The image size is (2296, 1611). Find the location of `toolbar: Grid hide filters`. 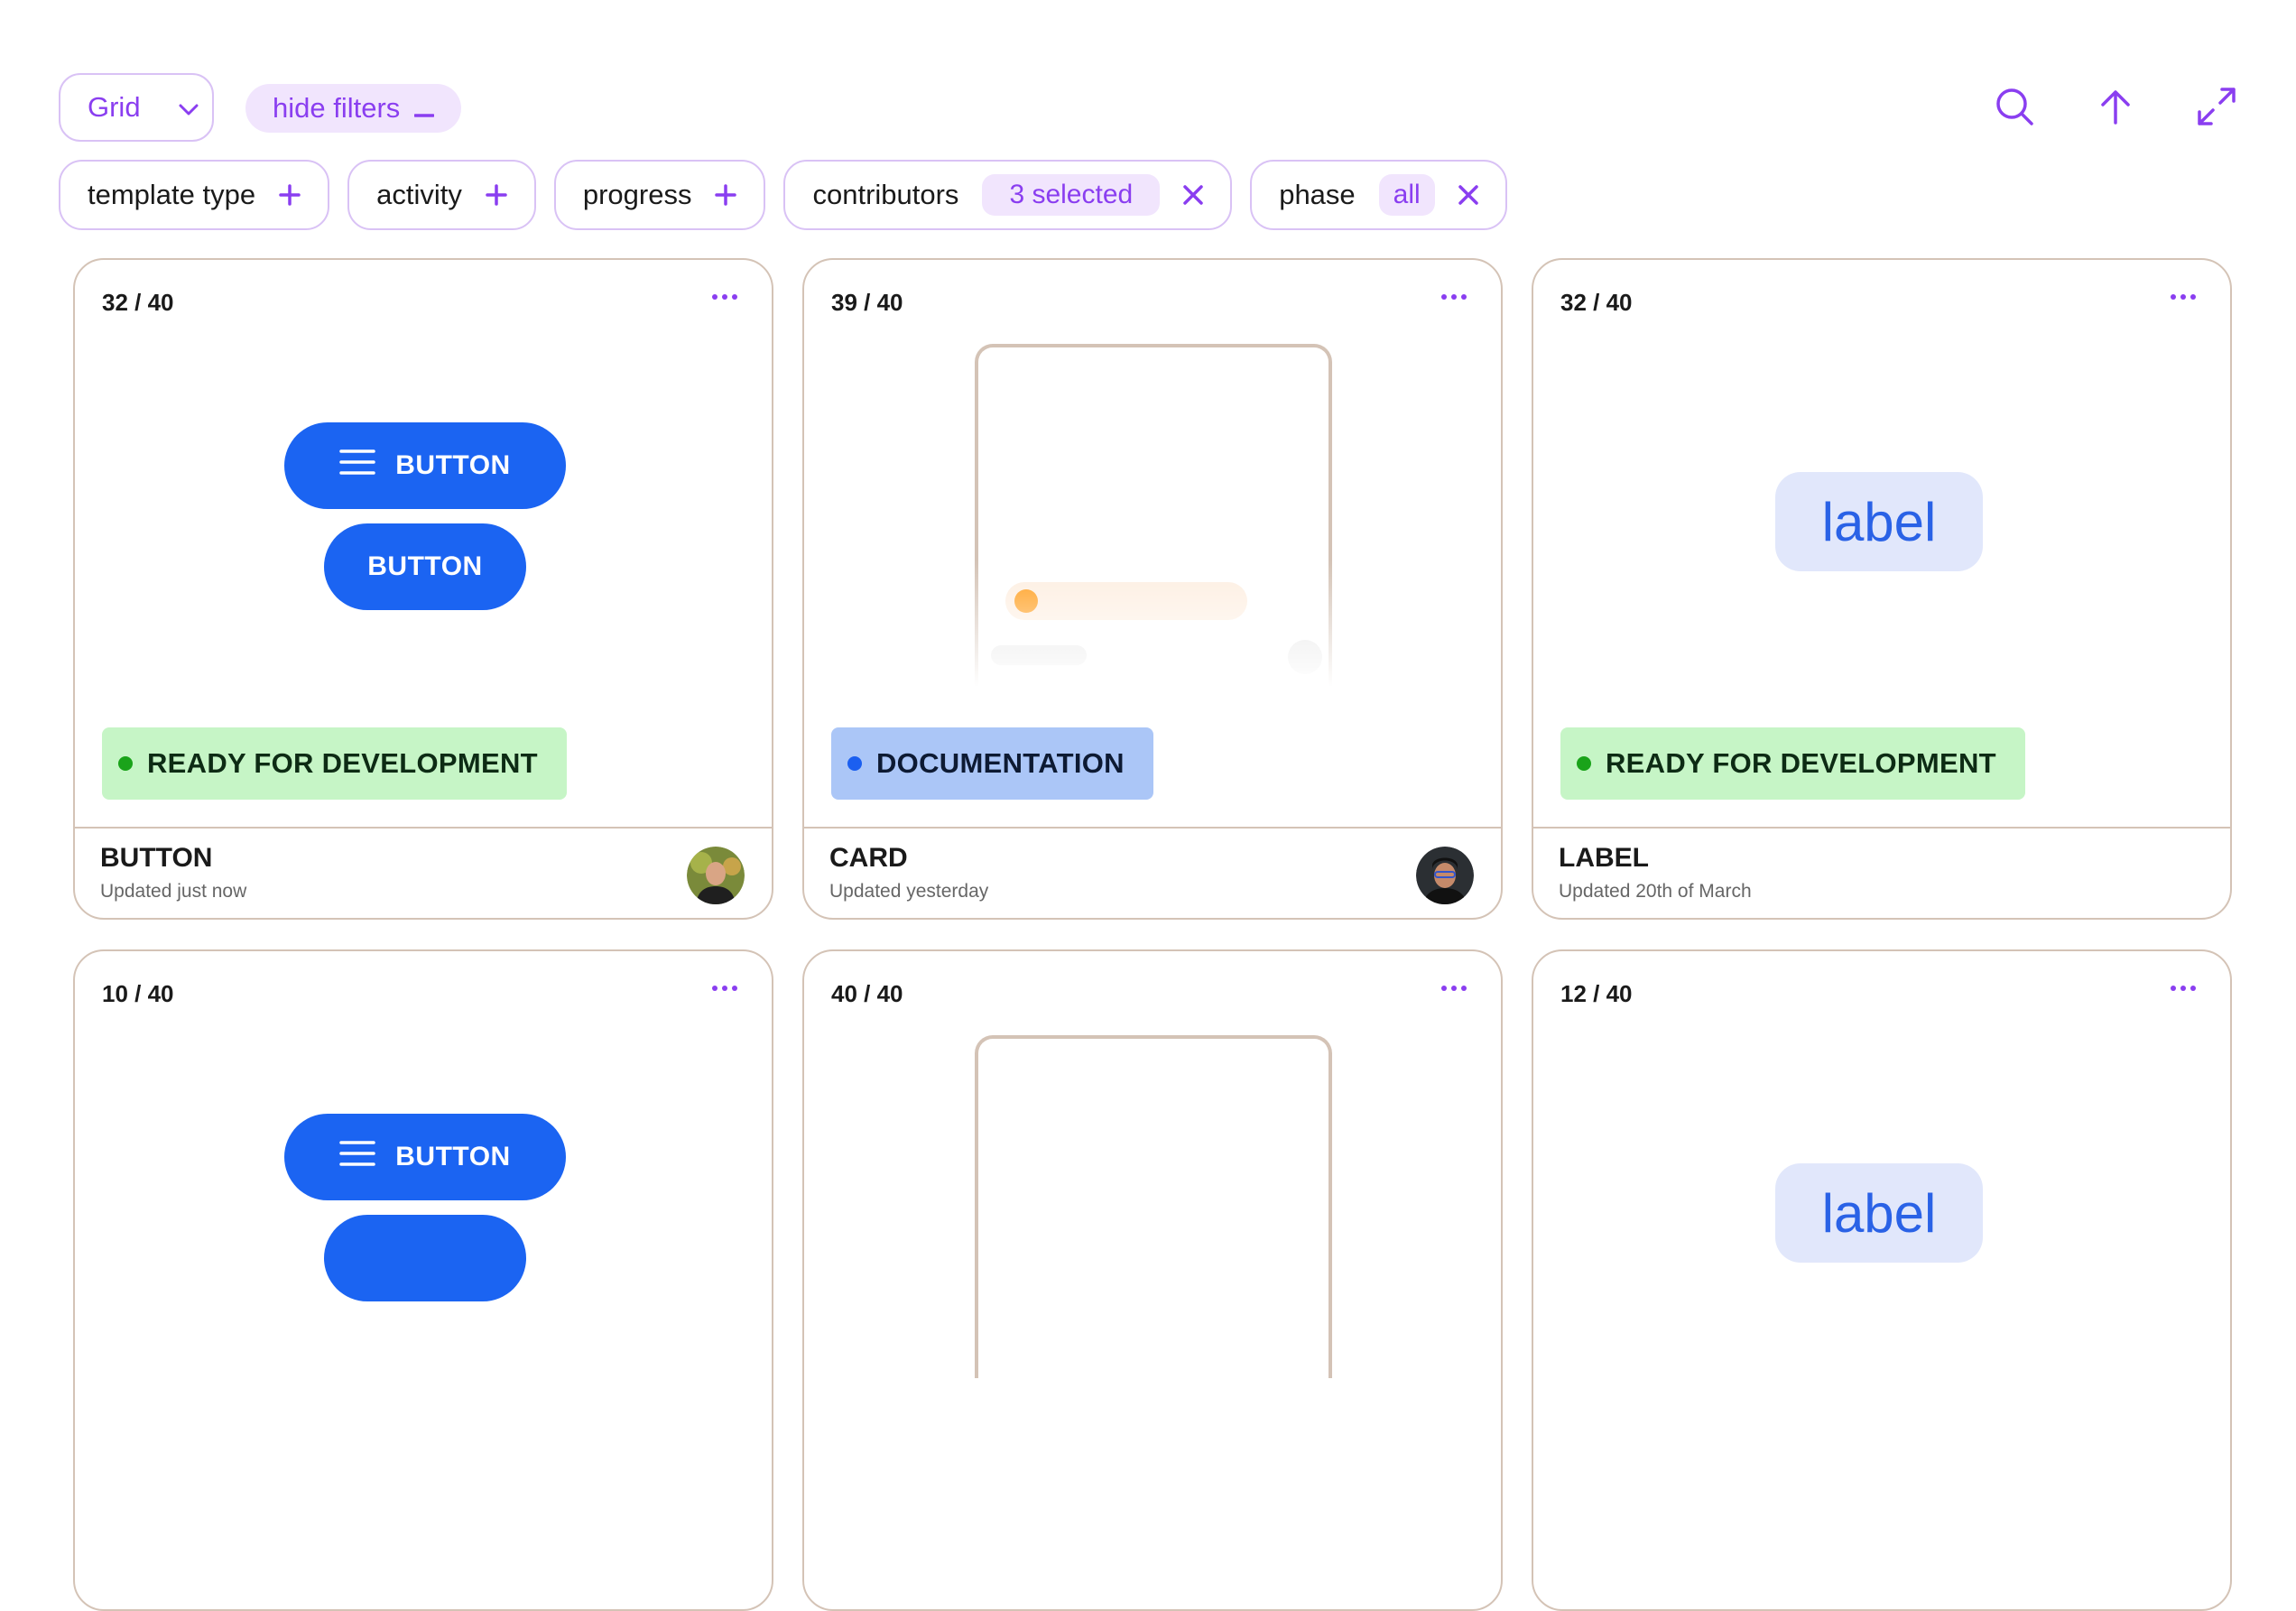

toolbar: Grid hide filters is located at coordinates (1148, 108).